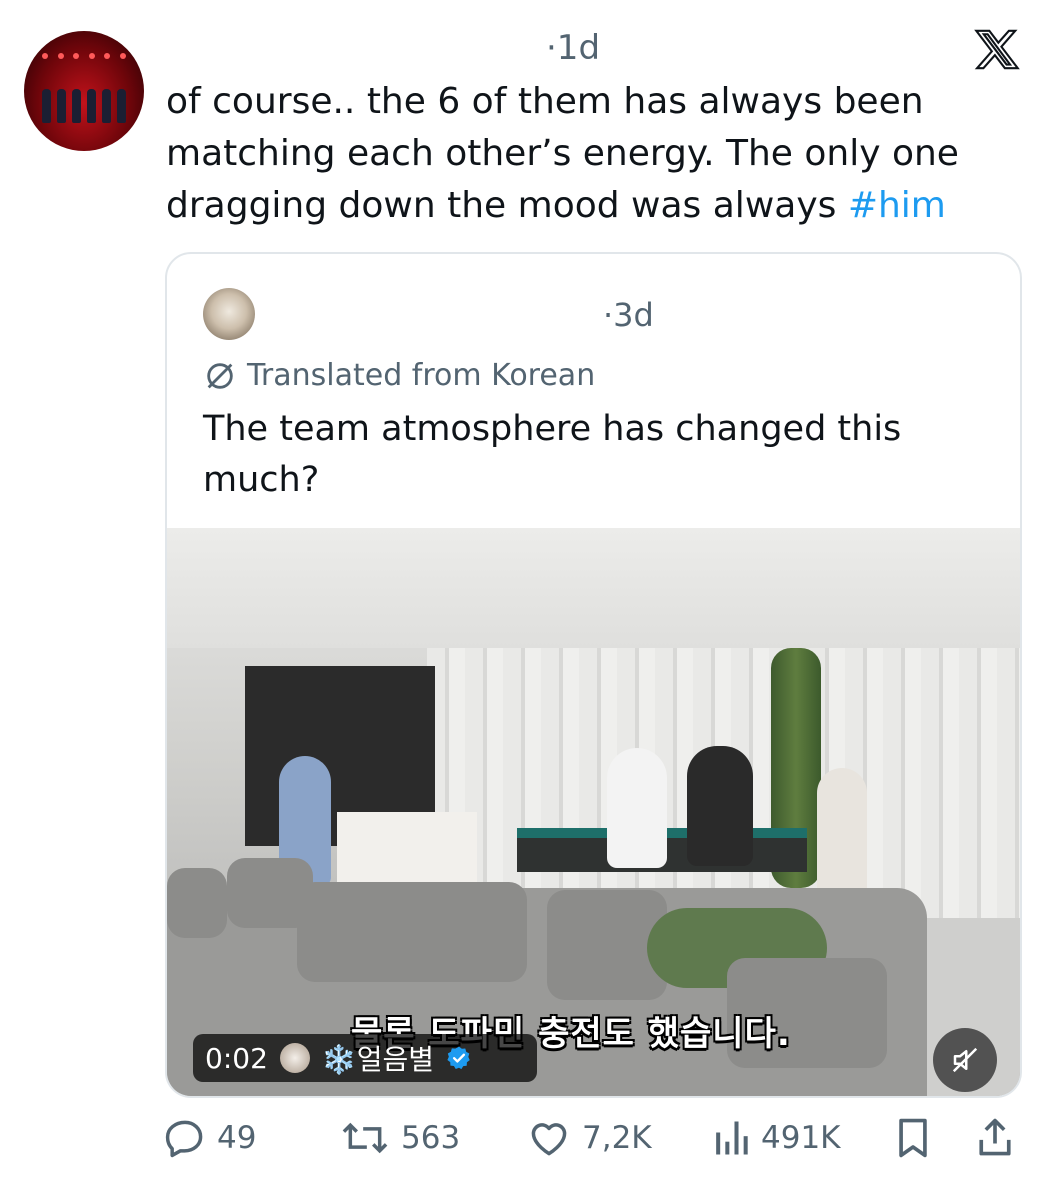 This screenshot has height=1200, width=1047. Describe the element at coordinates (897, 205) in the screenshot. I see `hashtag-link: #him` at that location.